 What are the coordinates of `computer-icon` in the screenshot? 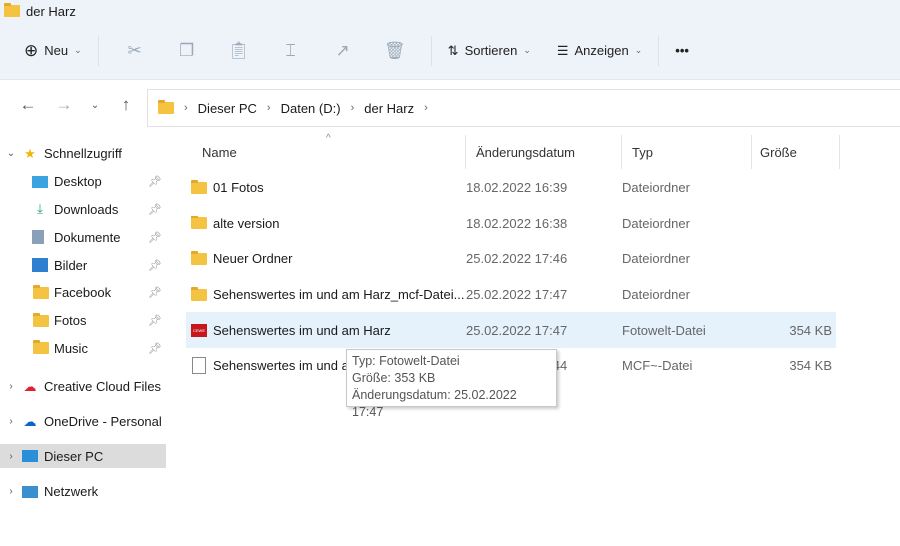 It's located at (30, 456).